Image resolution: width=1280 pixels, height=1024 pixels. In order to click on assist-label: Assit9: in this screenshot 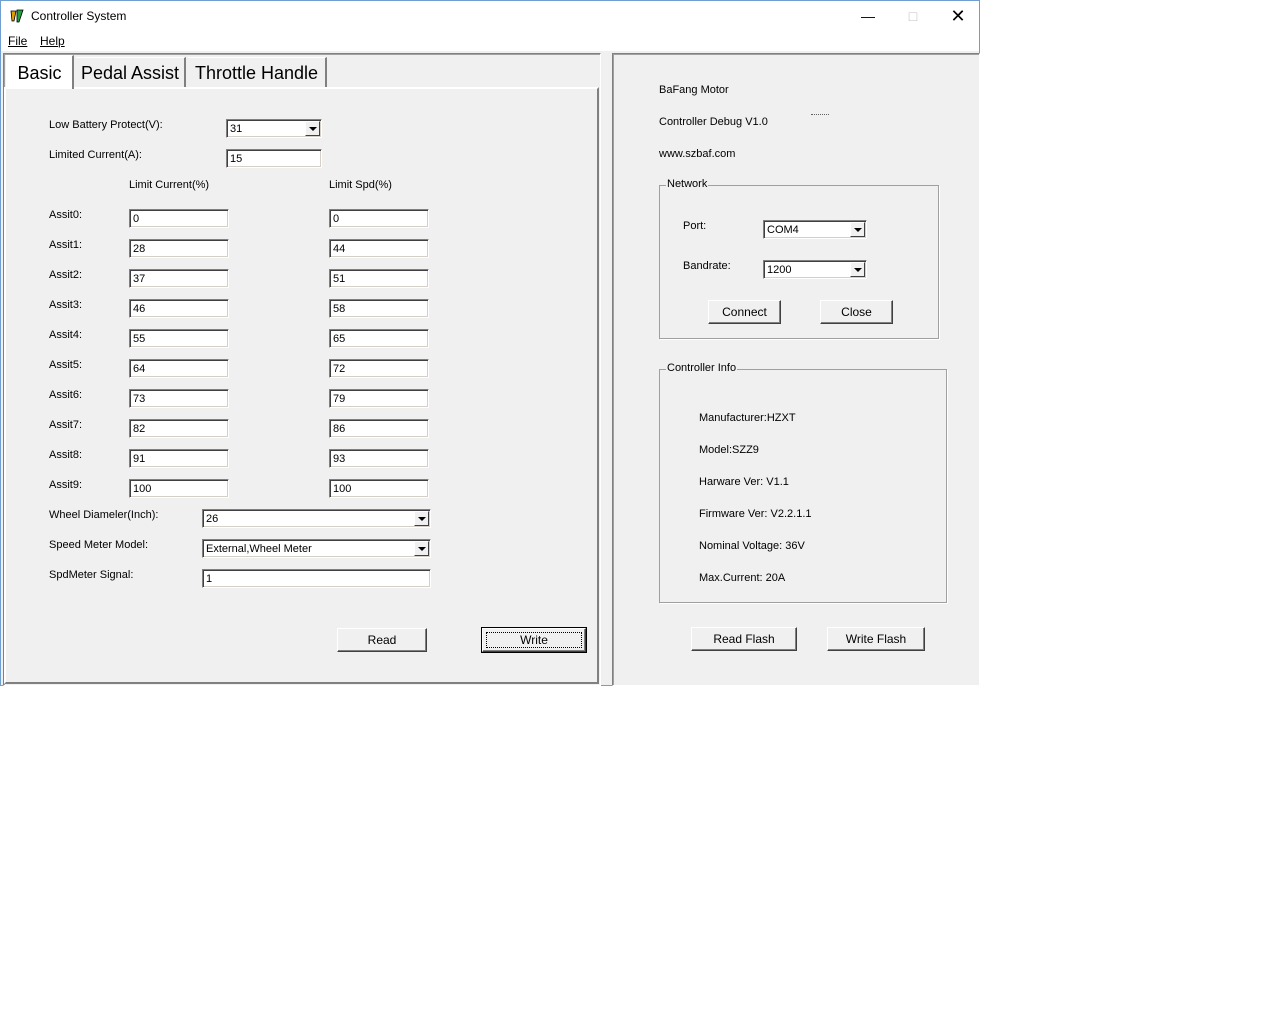, I will do `click(66, 485)`.